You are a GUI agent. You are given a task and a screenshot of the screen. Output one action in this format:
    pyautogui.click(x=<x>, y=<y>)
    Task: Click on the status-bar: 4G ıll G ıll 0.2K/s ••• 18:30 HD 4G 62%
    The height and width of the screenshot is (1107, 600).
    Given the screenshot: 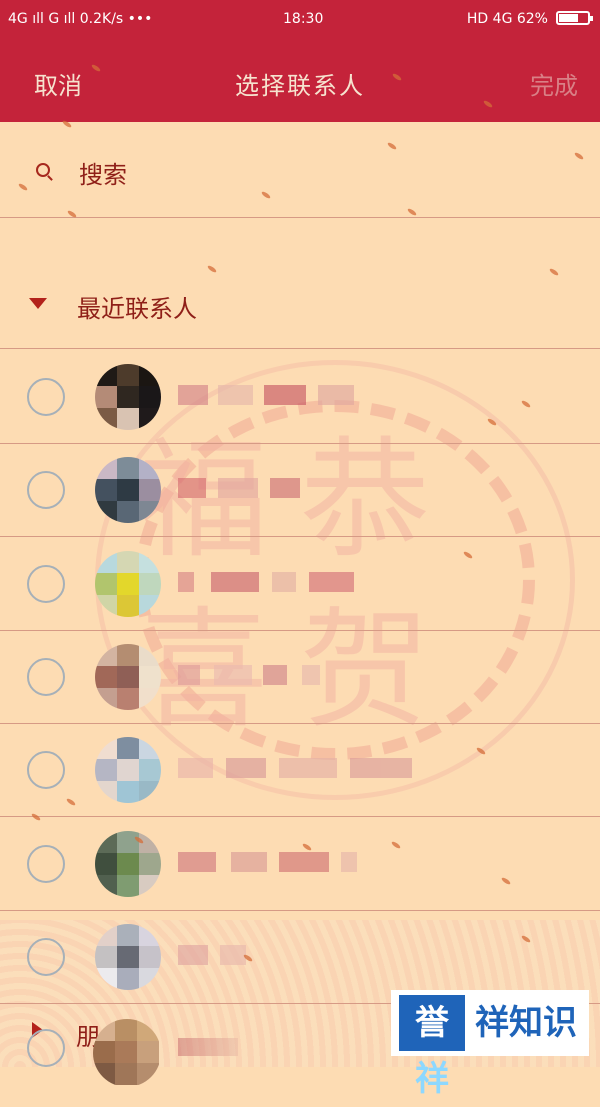 What is the action you would take?
    pyautogui.click(x=300, y=19)
    